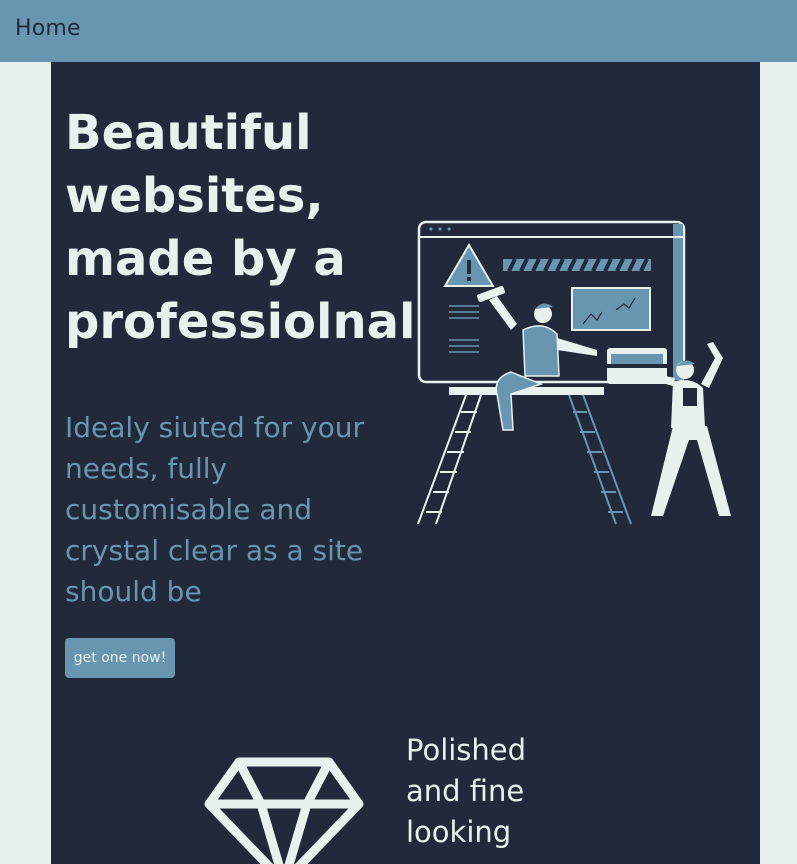 Image resolution: width=797 pixels, height=864 pixels. I want to click on feature-title-polished: Polished and fine looking, so click(466, 791).